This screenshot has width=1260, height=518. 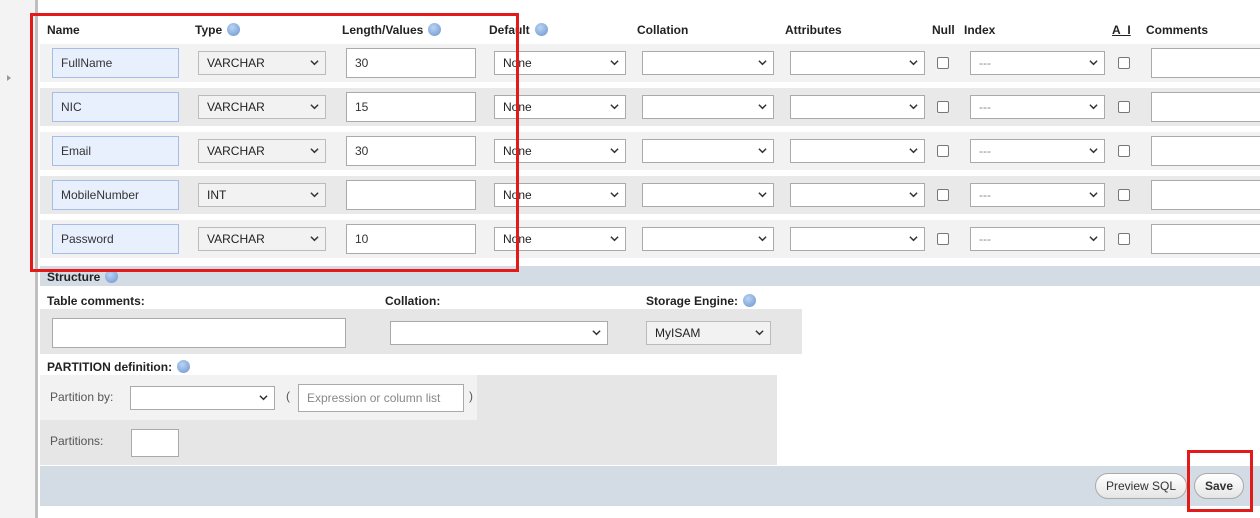 I want to click on storage-engine-value: MyISAM, so click(x=678, y=333).